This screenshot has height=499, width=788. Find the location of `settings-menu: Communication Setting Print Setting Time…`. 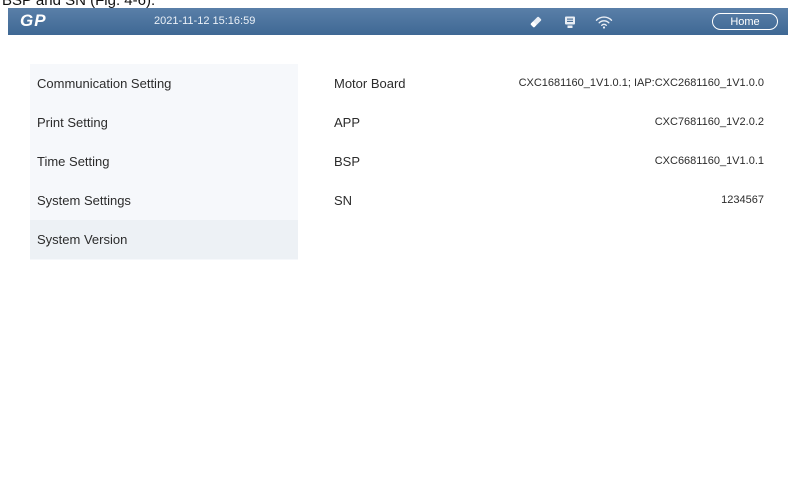

settings-menu: Communication Setting Print Setting Time… is located at coordinates (164, 162).